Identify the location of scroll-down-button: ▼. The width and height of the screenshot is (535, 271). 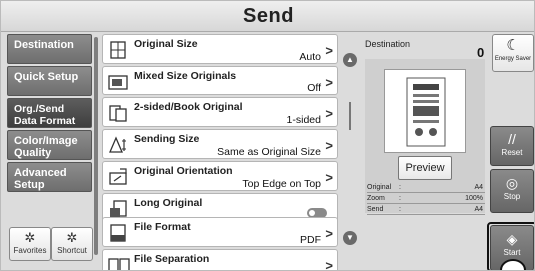
(350, 238).